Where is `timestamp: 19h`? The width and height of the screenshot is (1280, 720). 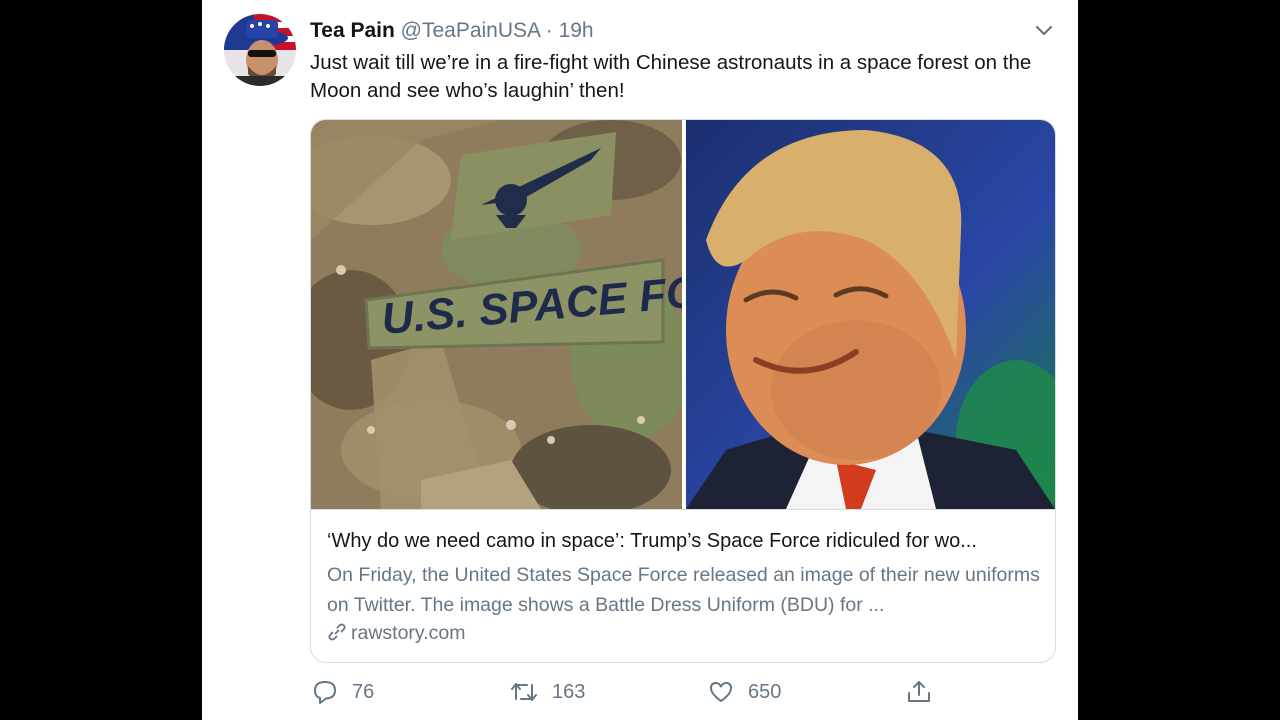 timestamp: 19h is located at coordinates (576, 30).